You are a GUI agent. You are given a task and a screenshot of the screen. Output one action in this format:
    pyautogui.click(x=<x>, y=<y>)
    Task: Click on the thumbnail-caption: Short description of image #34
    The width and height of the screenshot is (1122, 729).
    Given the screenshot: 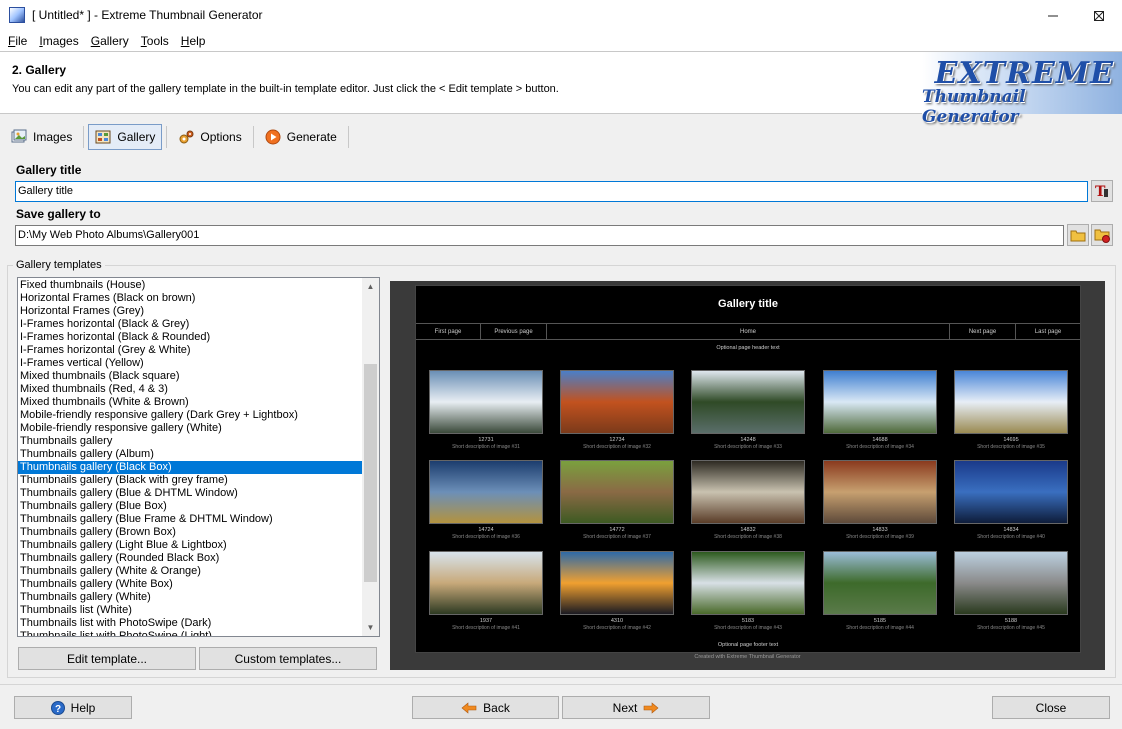 What is the action you would take?
    pyautogui.click(x=880, y=447)
    